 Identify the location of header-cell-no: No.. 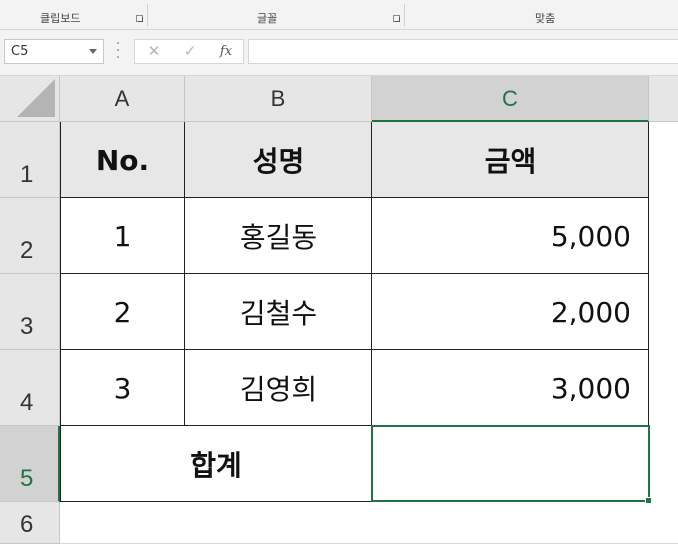
(122, 160).